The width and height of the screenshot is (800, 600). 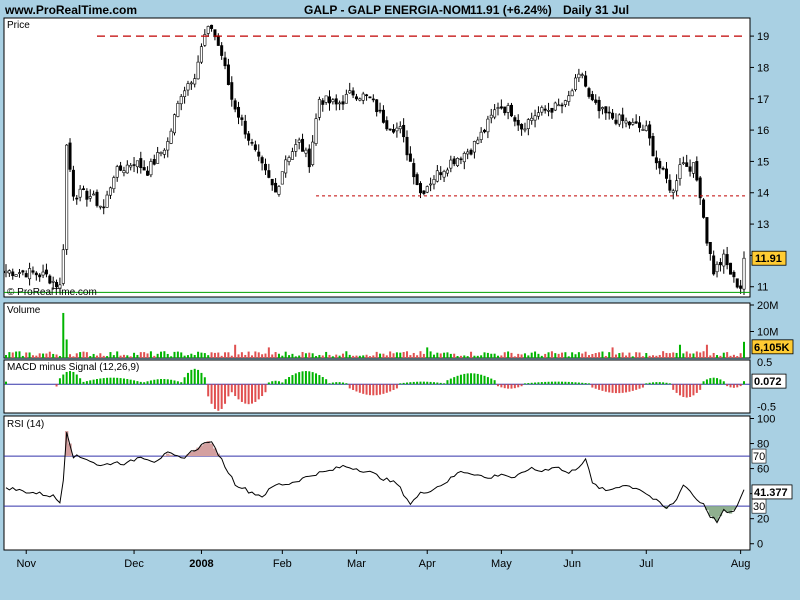 I want to click on volume-panel, so click(x=377, y=330).